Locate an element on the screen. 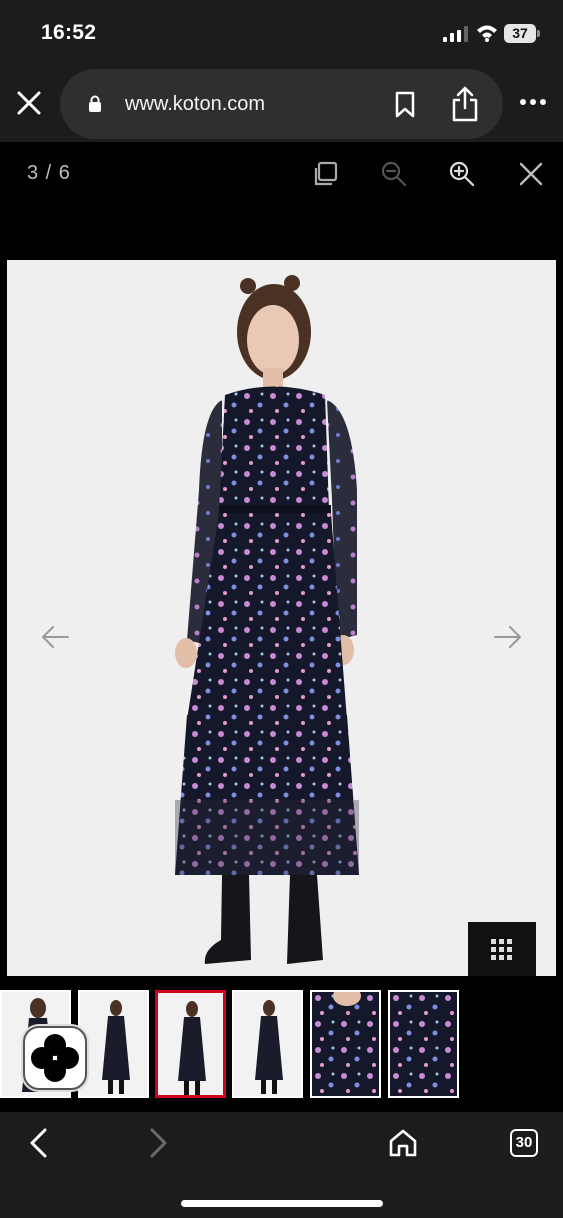 The height and width of the screenshot is (1218, 563). tab-count-button: 30 is located at coordinates (524, 1143).